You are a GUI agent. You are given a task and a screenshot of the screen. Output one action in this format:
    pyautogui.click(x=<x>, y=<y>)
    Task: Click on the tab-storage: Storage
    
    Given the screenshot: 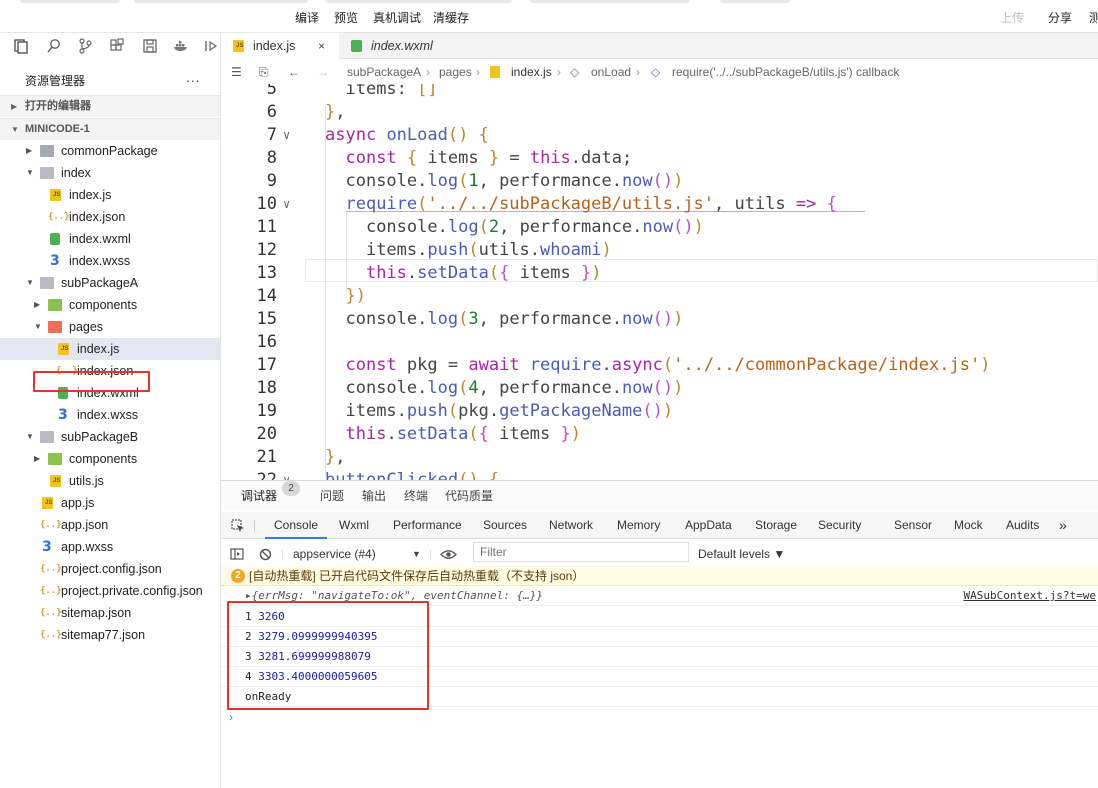 What is the action you would take?
    pyautogui.click(x=776, y=525)
    